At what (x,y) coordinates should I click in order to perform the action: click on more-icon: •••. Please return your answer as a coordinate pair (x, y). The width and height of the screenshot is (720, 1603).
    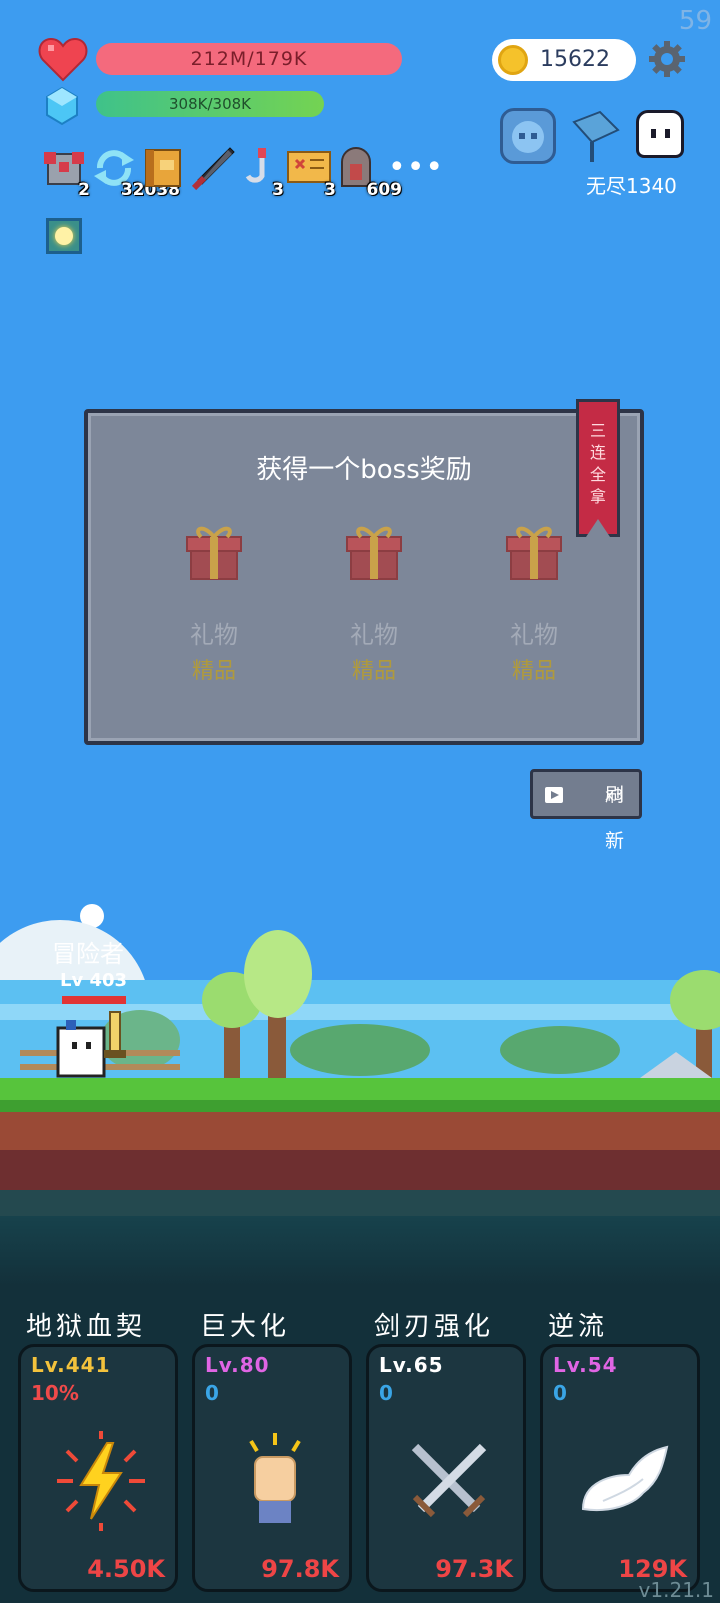
    Looking at the image, I should click on (416, 167).